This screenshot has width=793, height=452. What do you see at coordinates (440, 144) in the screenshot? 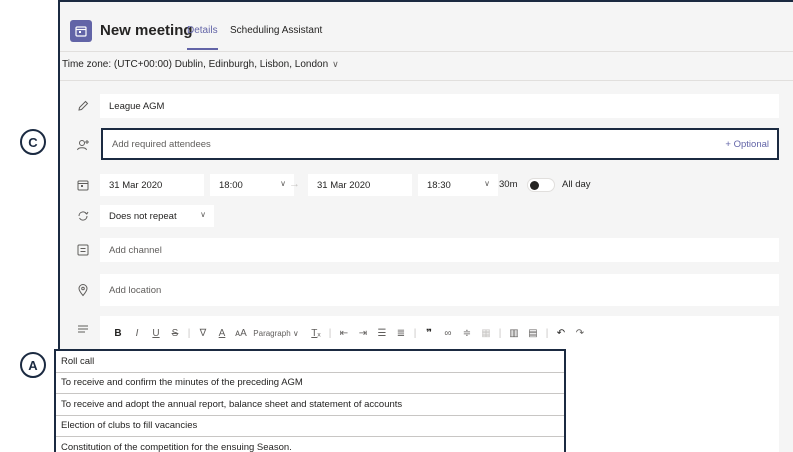
I see `attendees-input: Add required attendees + Optional` at bounding box center [440, 144].